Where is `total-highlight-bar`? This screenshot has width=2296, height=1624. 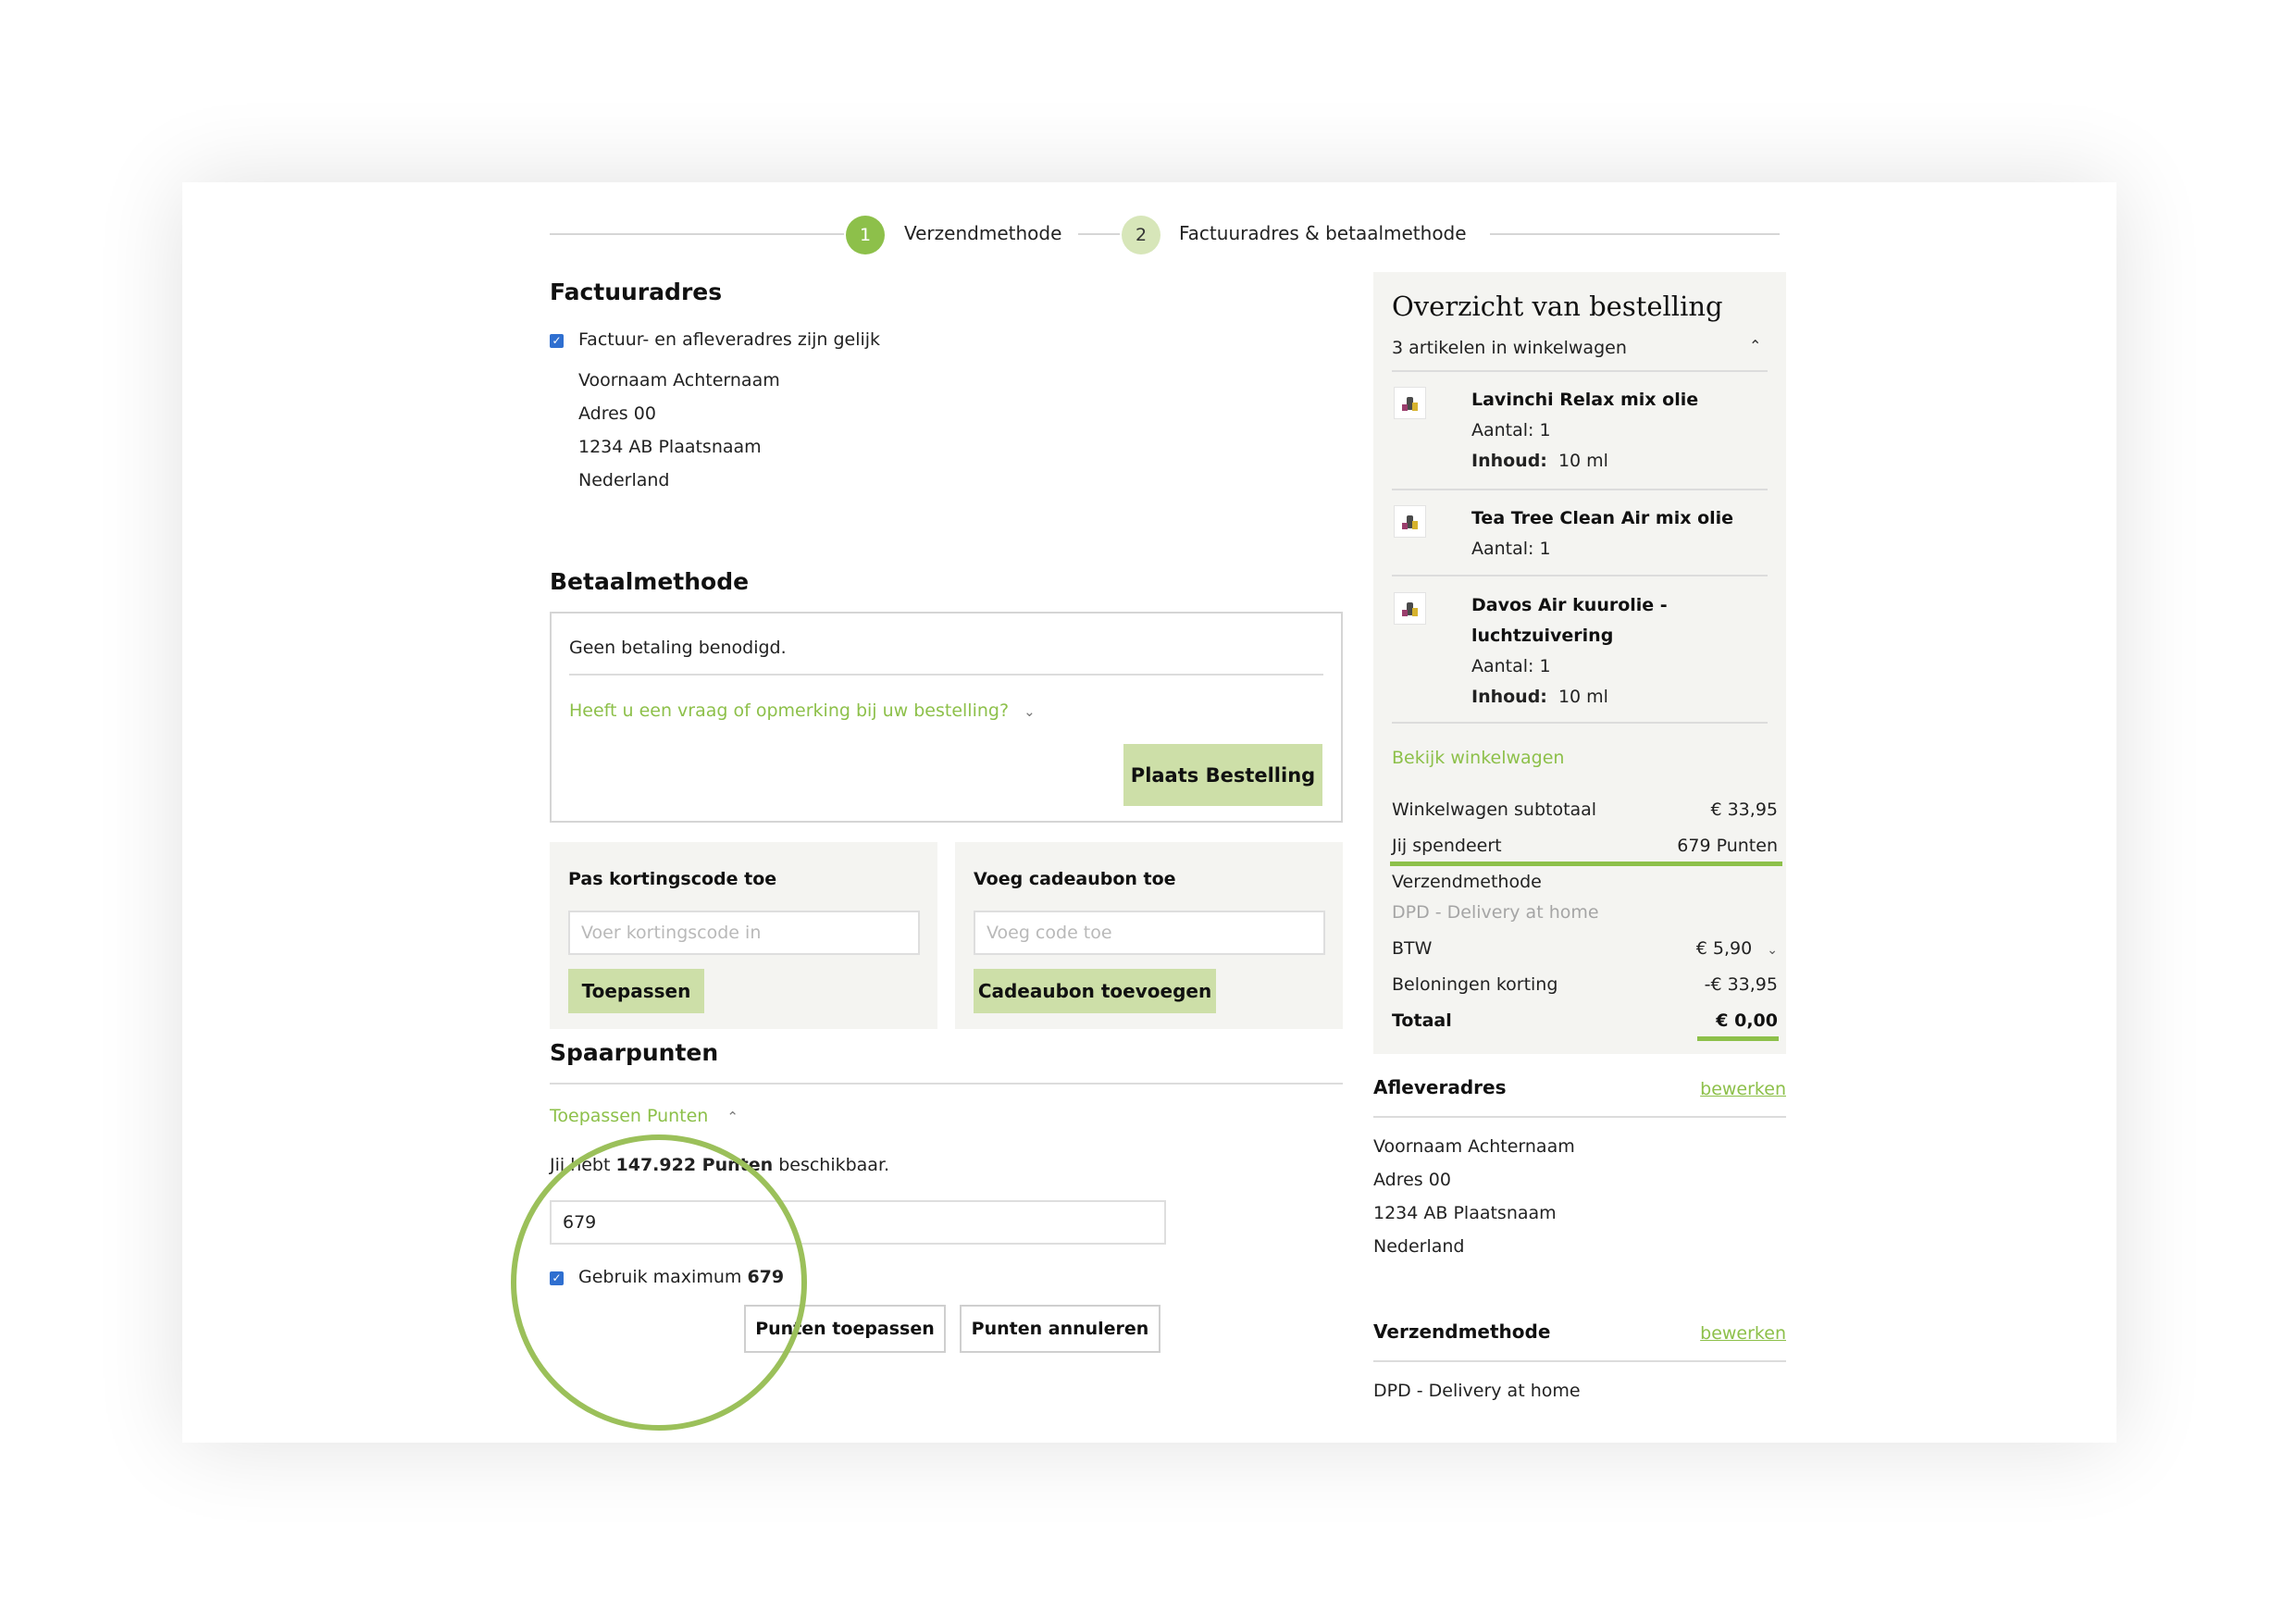
total-highlight-bar is located at coordinates (1738, 1038).